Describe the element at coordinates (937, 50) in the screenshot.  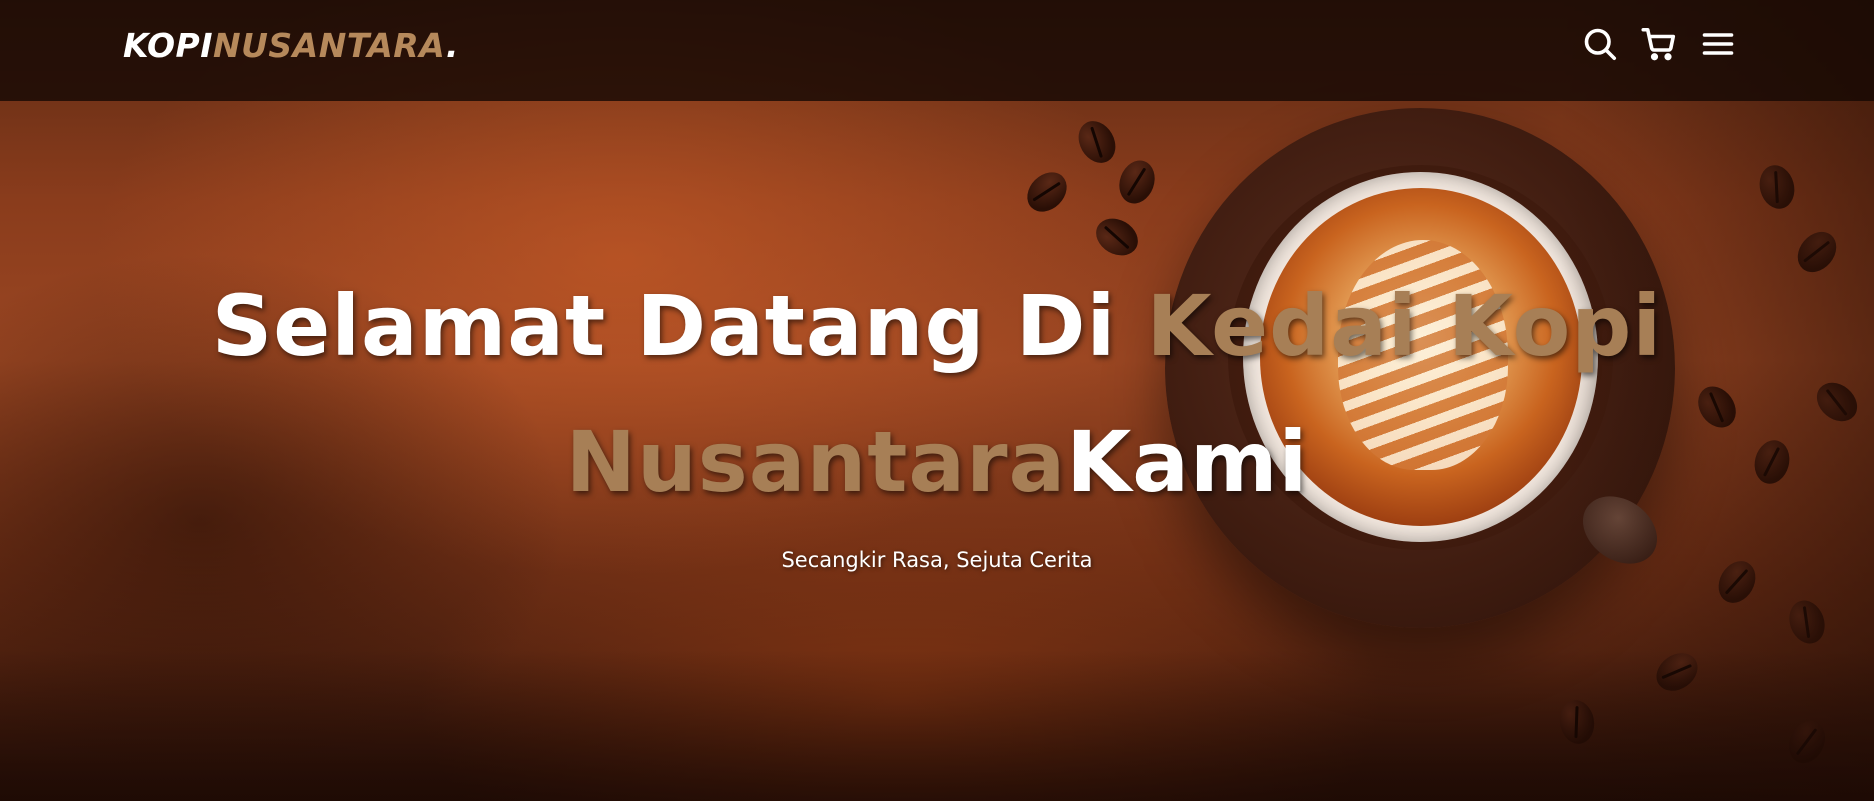
I see `navbar: KOPINUSANTARA.` at that location.